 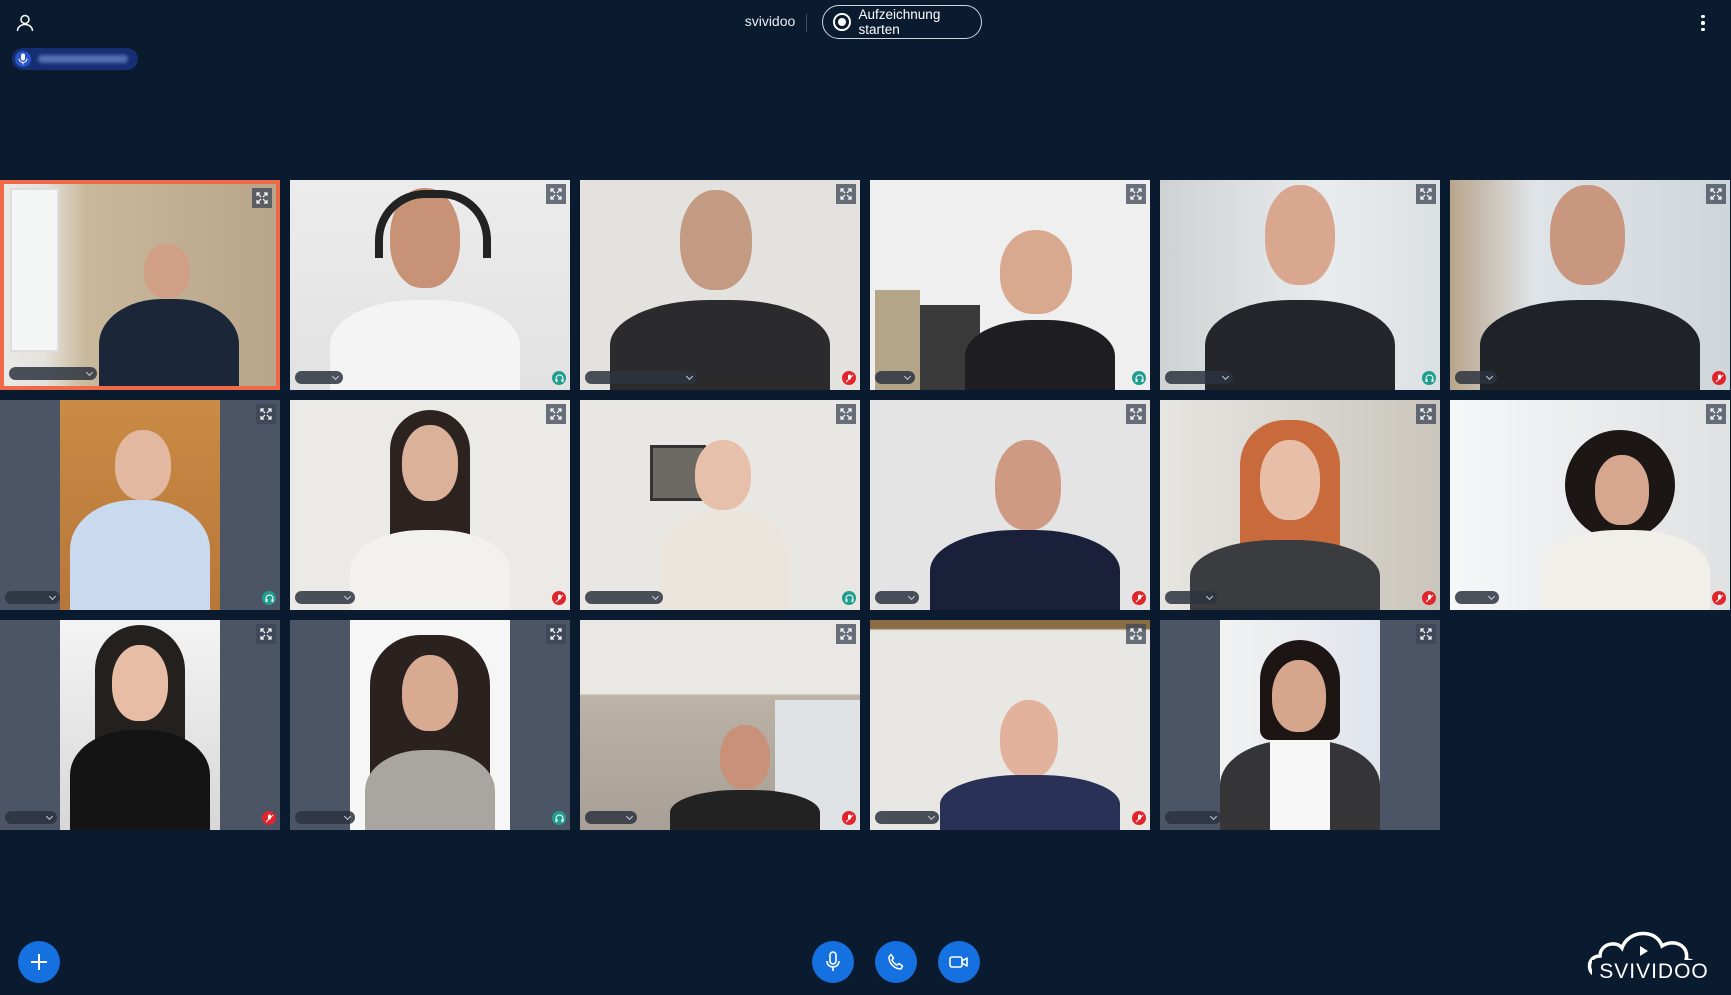 I want to click on record-label: Aufzeichnung starten, so click(x=899, y=22).